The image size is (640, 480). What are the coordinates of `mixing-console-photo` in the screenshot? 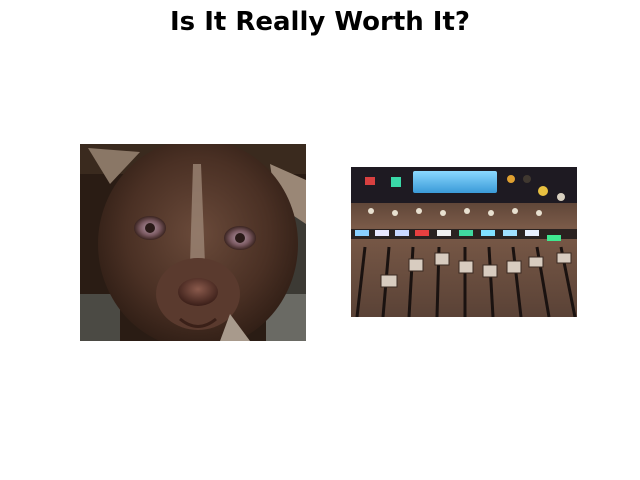 It's located at (464, 242).